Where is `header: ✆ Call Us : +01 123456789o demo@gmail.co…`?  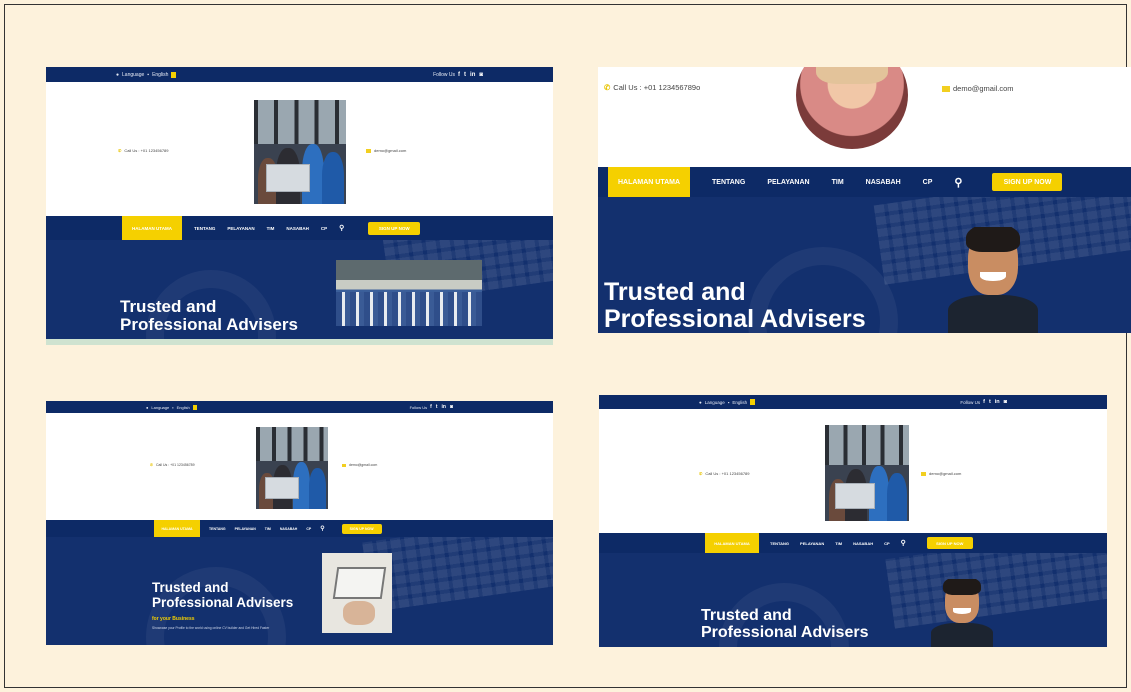 header: ✆ Call Us : +01 123456789o demo@gmail.co… is located at coordinates (864, 117).